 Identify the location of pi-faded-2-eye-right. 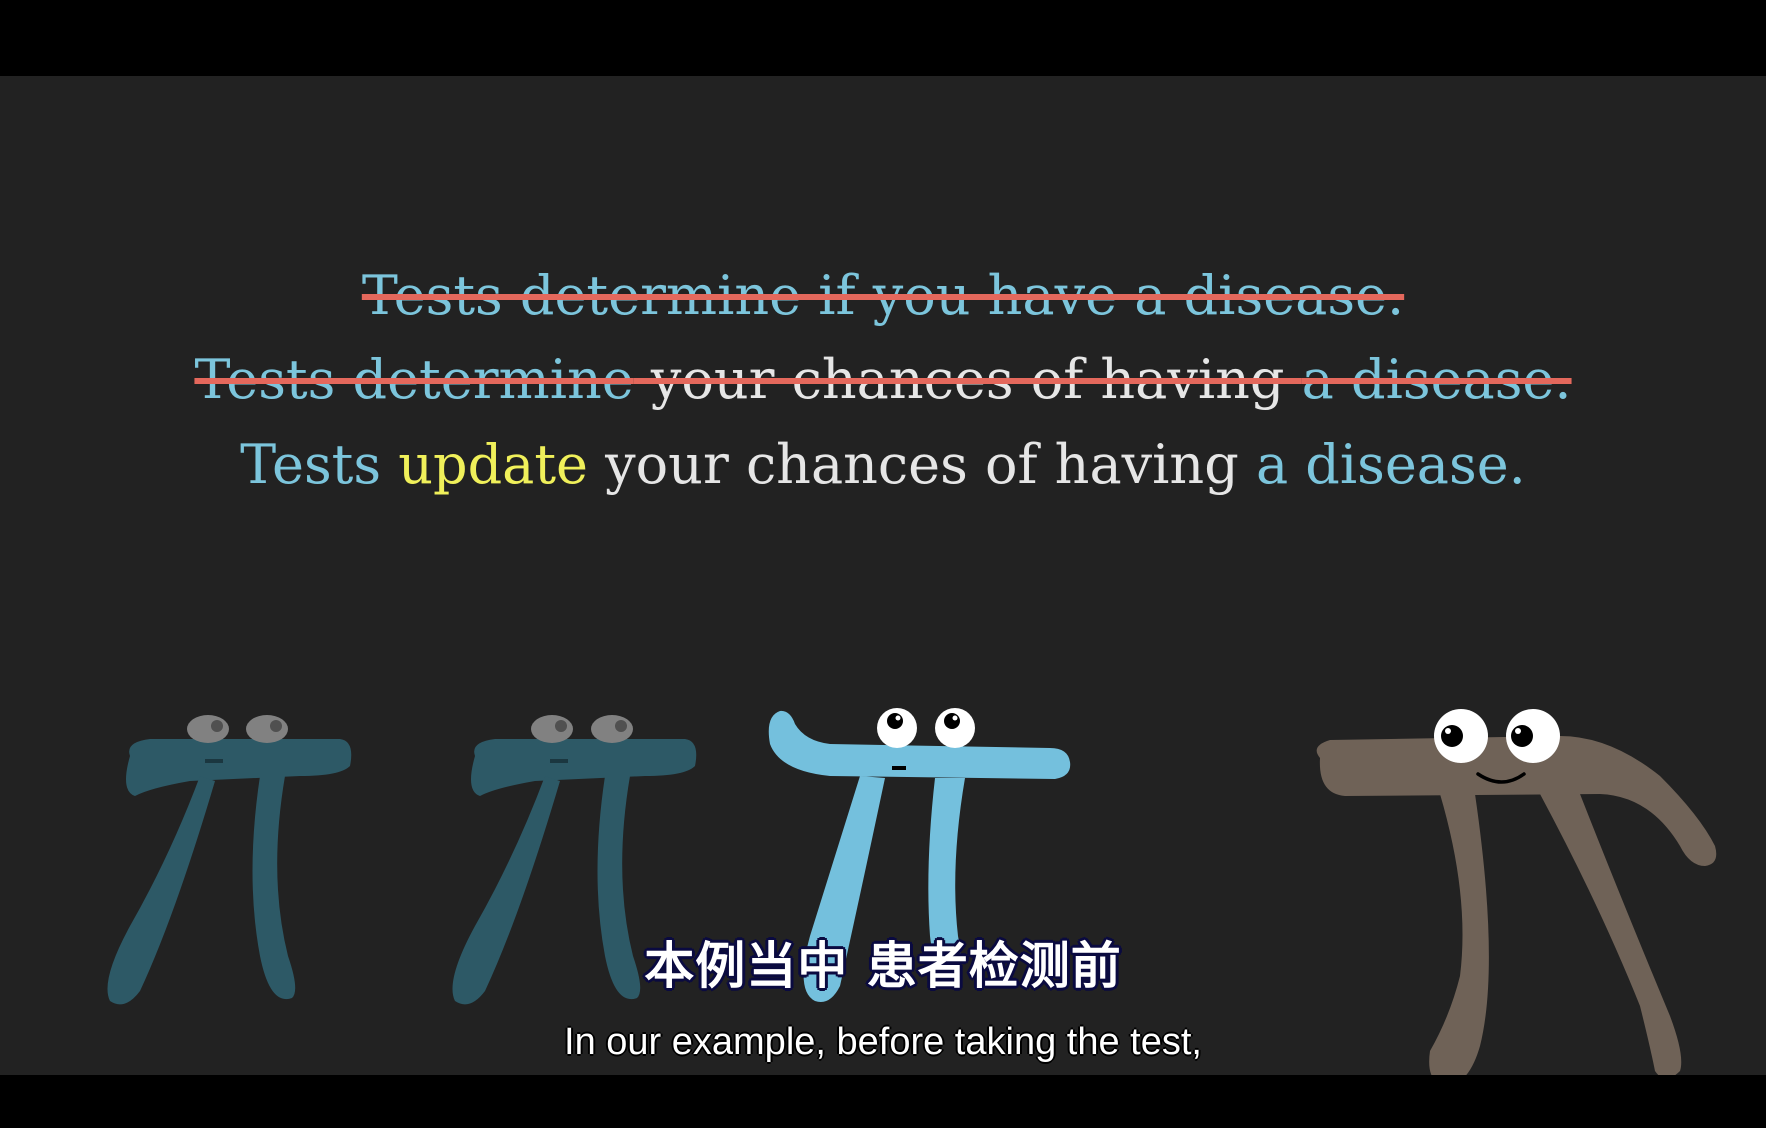
(612, 729).